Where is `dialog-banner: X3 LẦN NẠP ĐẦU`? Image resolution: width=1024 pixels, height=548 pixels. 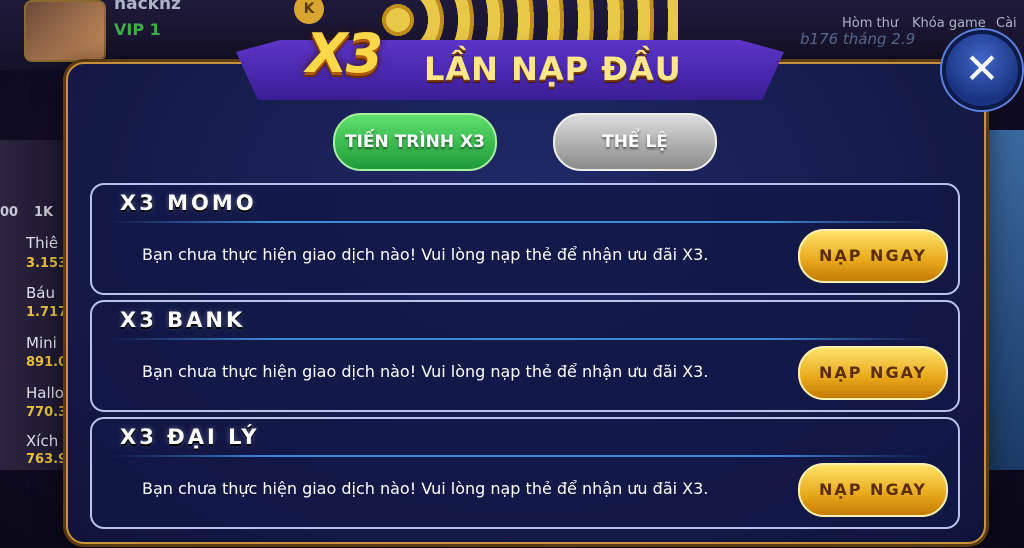
dialog-banner: X3 LẦN NẠP ĐẦU is located at coordinates (510, 66).